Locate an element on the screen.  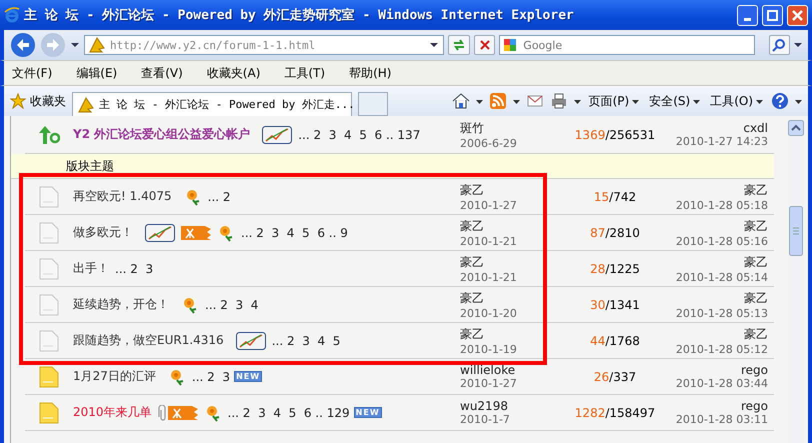
topic-title: 跟随趋势，做空EUR1.4316 is located at coordinates (148, 340).